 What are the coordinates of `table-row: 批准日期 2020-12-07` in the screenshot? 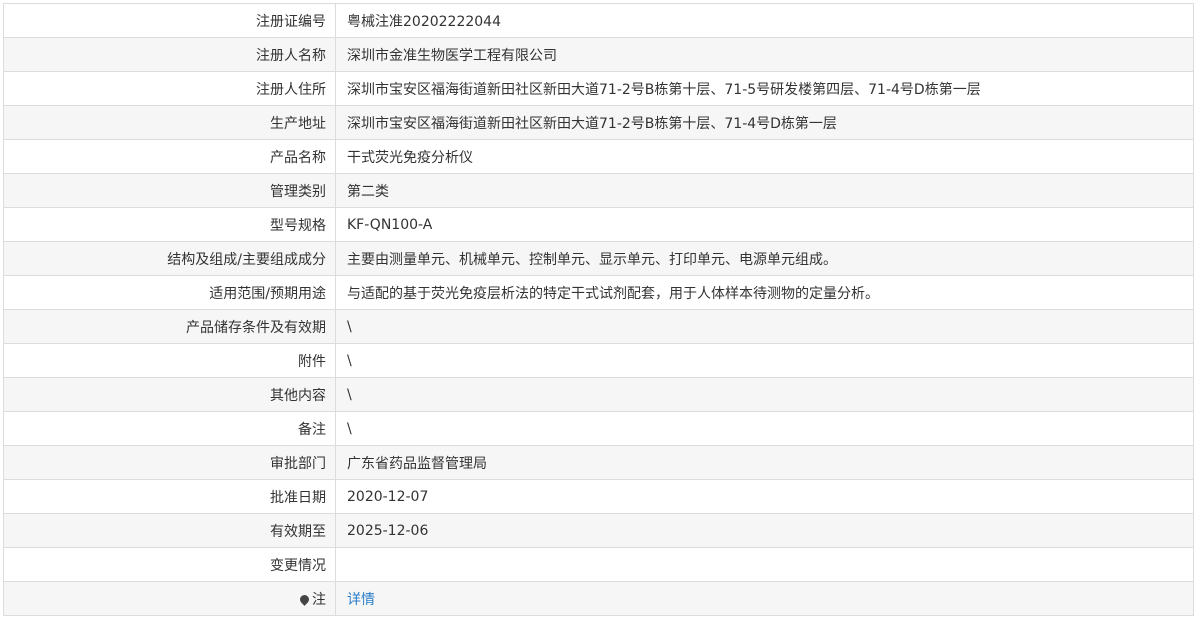 It's located at (598, 496).